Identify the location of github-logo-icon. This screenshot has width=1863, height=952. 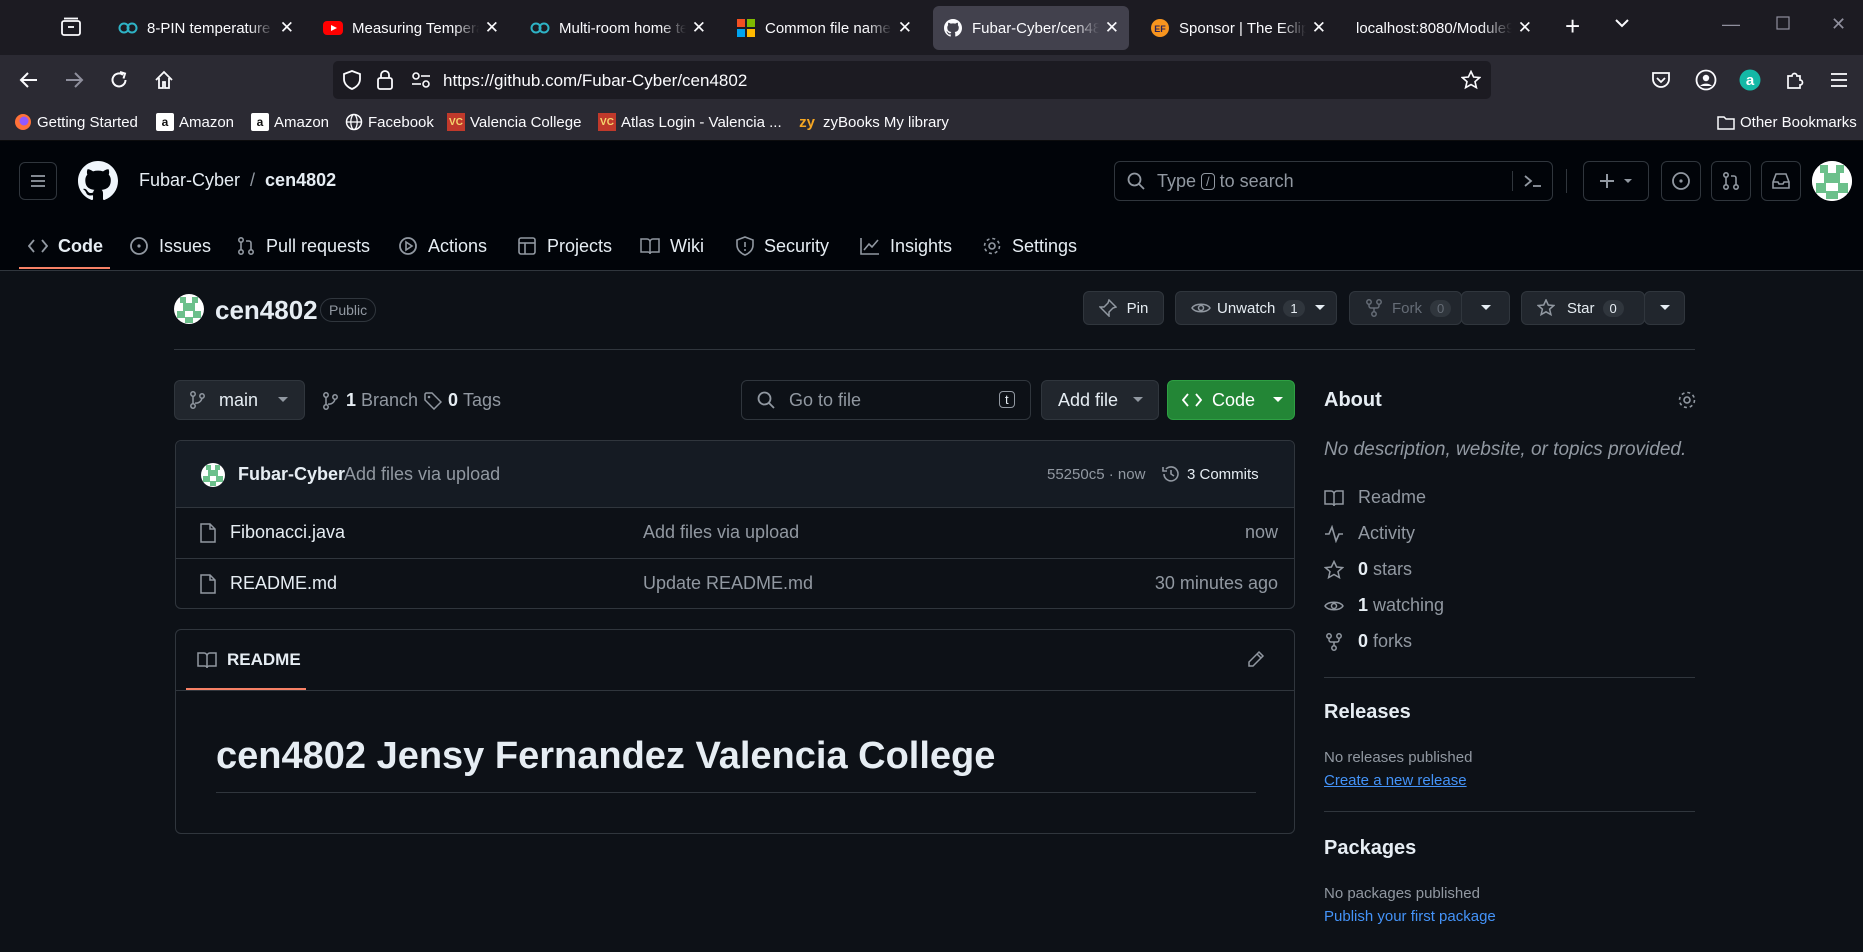
(98, 181).